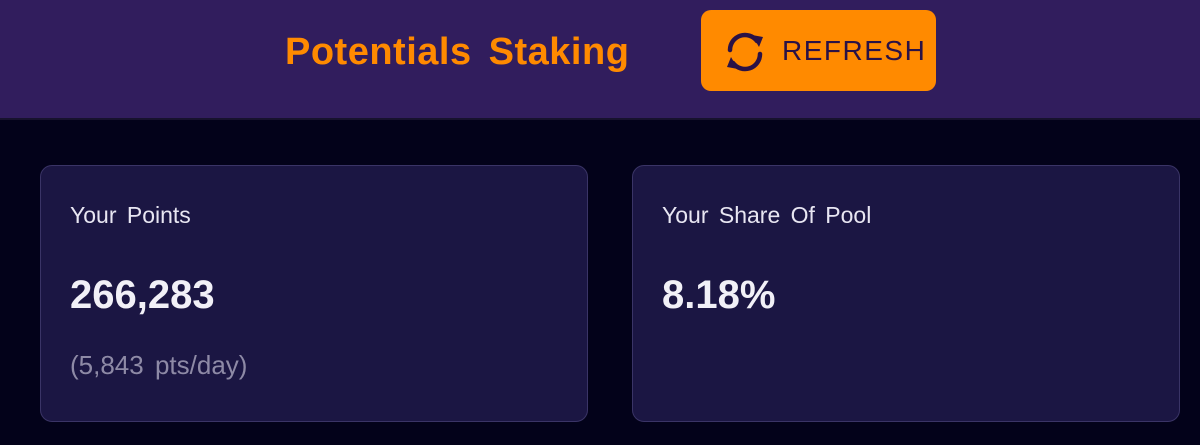 The height and width of the screenshot is (445, 1200). Describe the element at coordinates (854, 50) in the screenshot. I see `refresh-button-label: REFRESH` at that location.